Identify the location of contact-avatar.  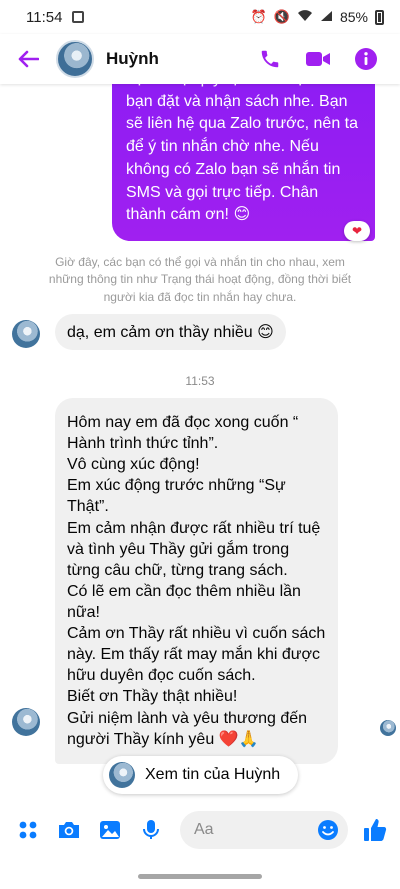
(75, 59).